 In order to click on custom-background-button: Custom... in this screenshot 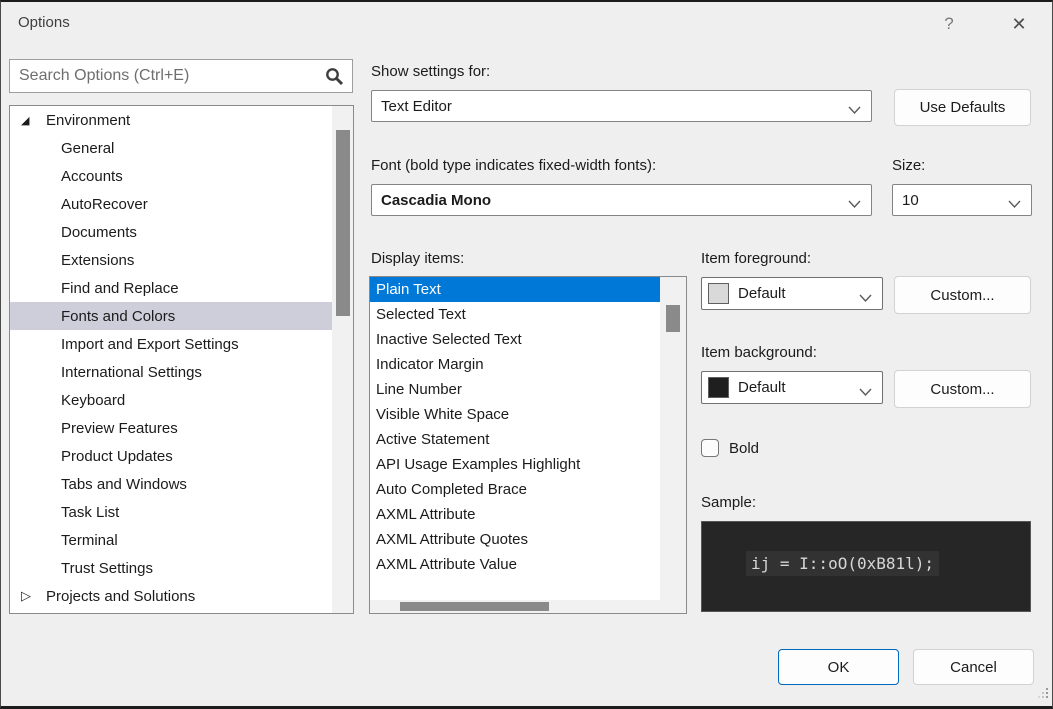, I will do `click(962, 389)`.